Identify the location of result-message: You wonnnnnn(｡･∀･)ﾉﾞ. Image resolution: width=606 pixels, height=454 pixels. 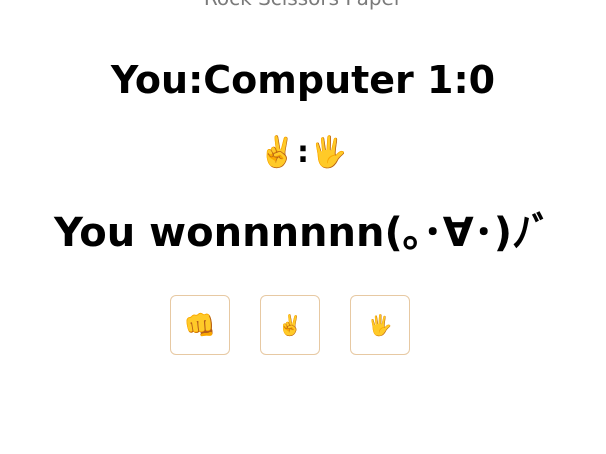
(303, 233).